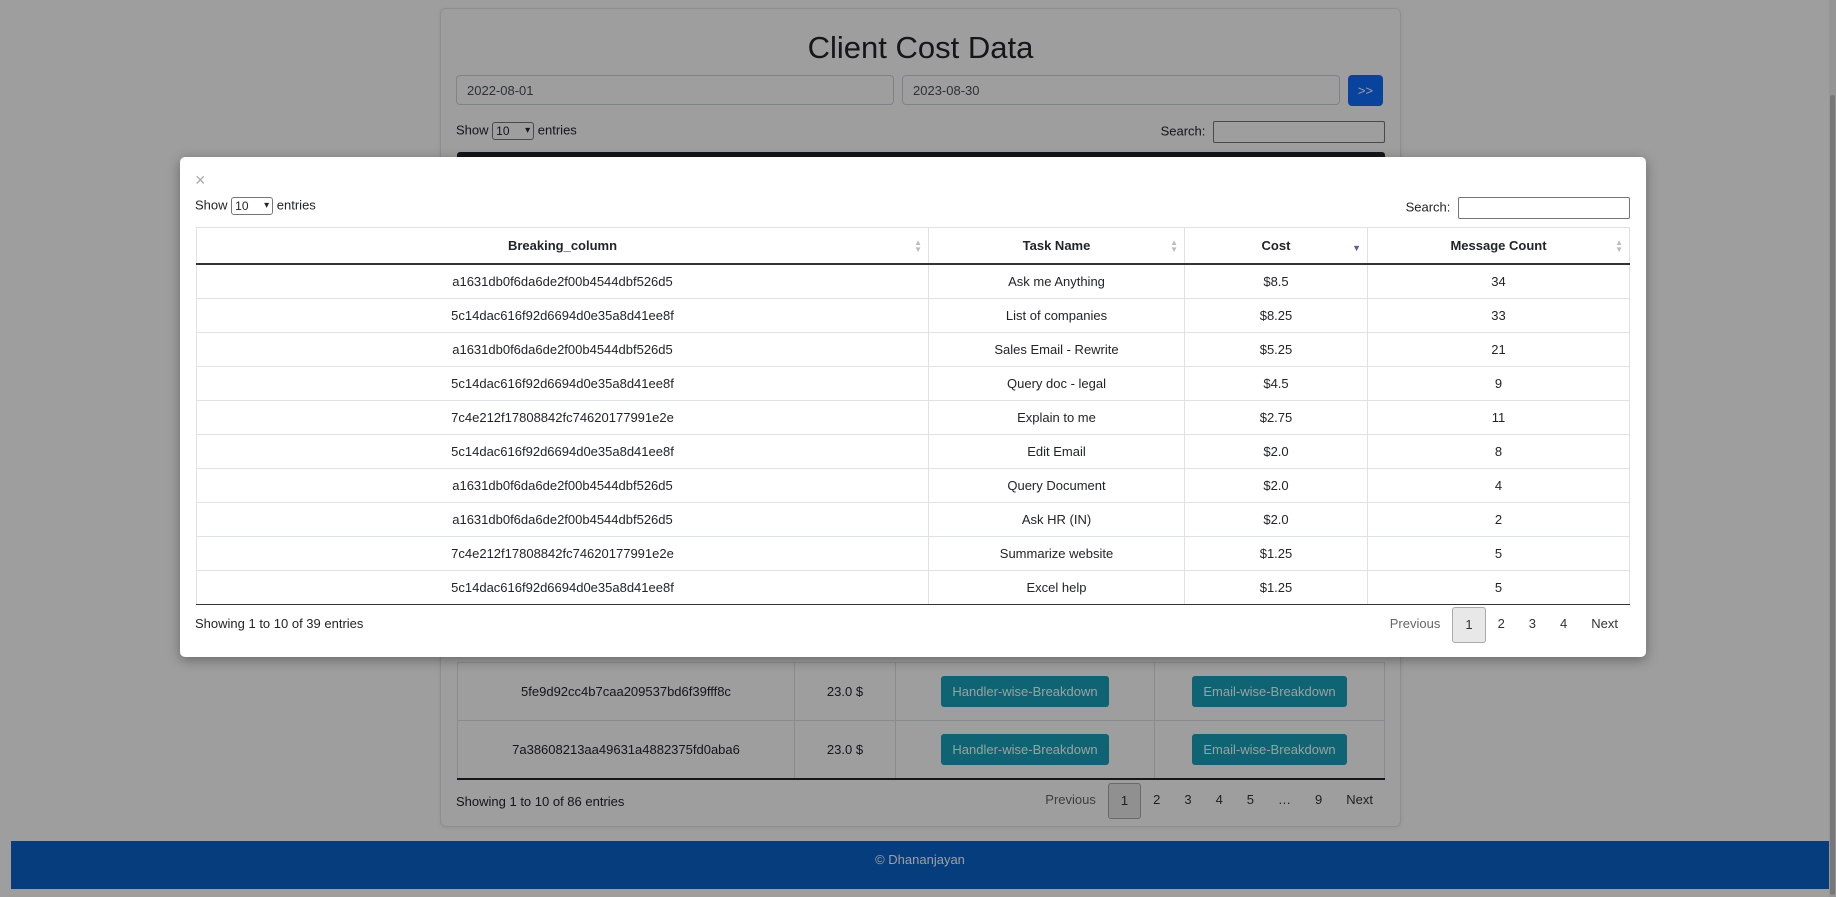  Describe the element at coordinates (1276, 349) in the screenshot. I see `cost-cell: $5.25` at that location.